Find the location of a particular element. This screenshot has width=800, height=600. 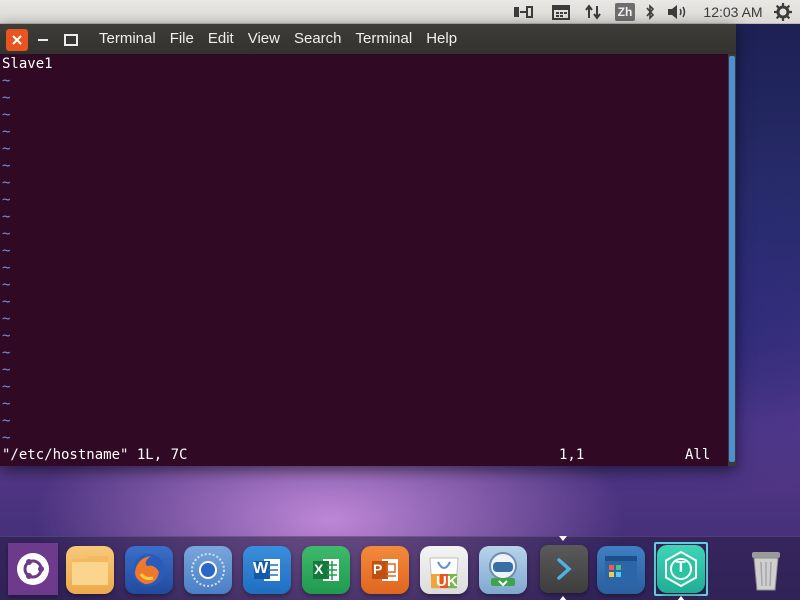

minimize-button is located at coordinates (43, 40).